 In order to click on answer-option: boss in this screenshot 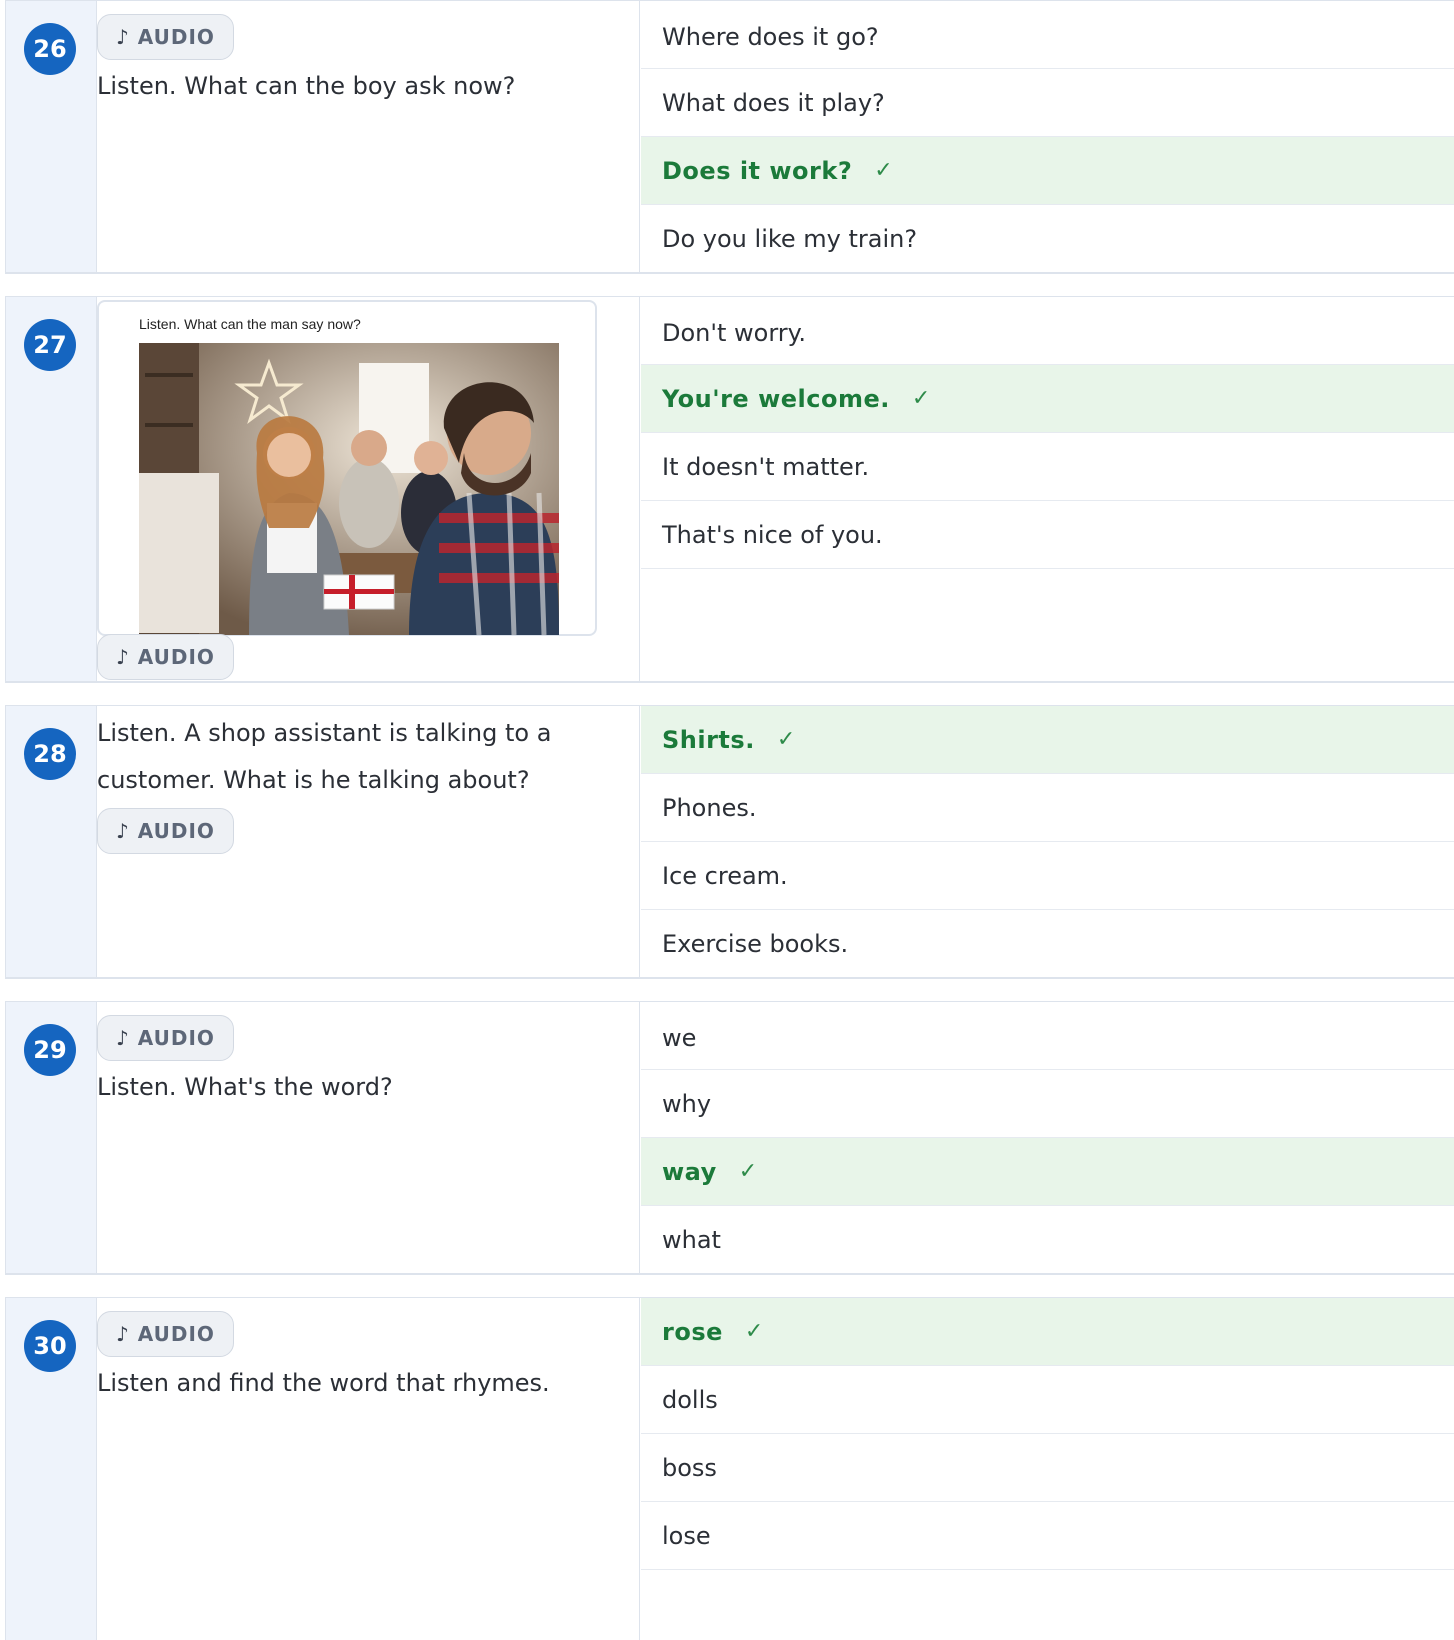, I will do `click(1047, 1468)`.